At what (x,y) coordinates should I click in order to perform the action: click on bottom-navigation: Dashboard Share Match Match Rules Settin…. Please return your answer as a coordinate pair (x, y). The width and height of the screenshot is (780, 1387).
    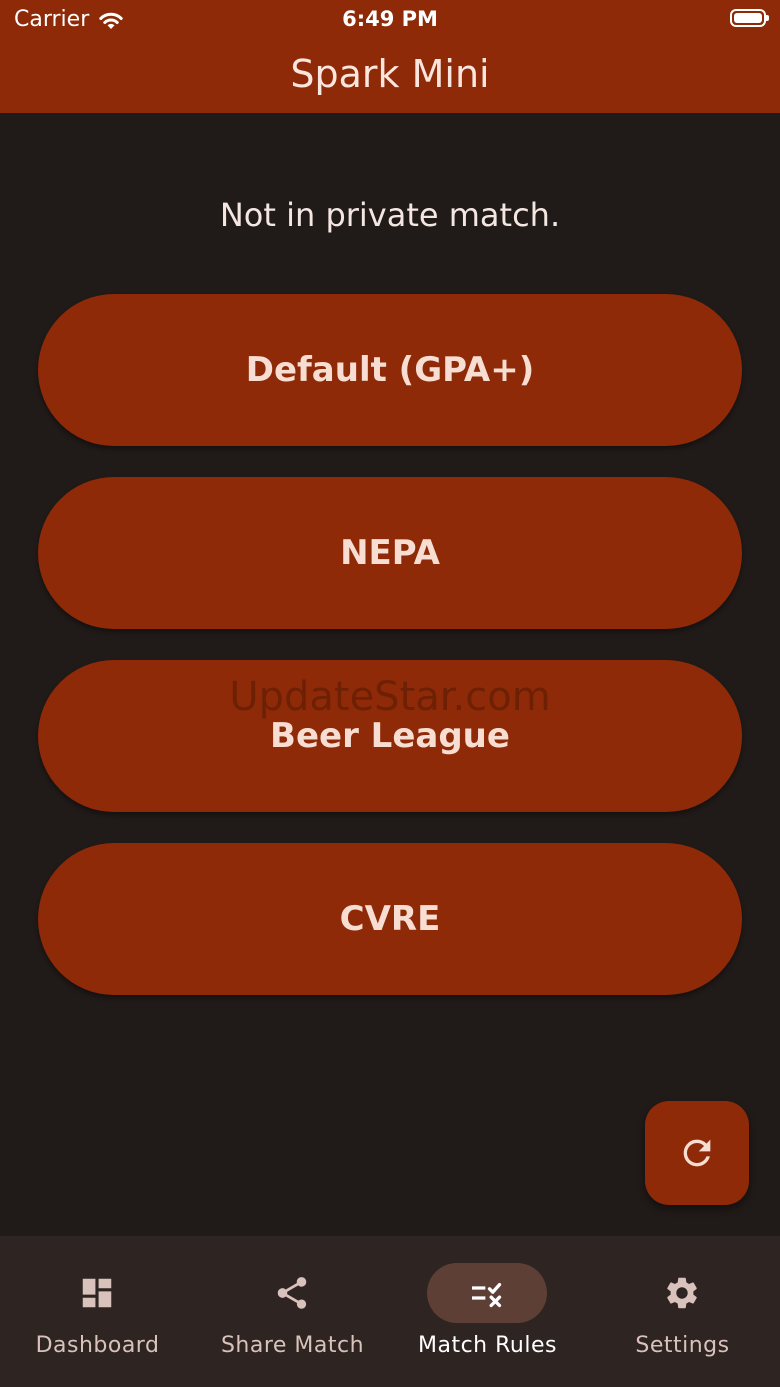
    Looking at the image, I should click on (390, 1311).